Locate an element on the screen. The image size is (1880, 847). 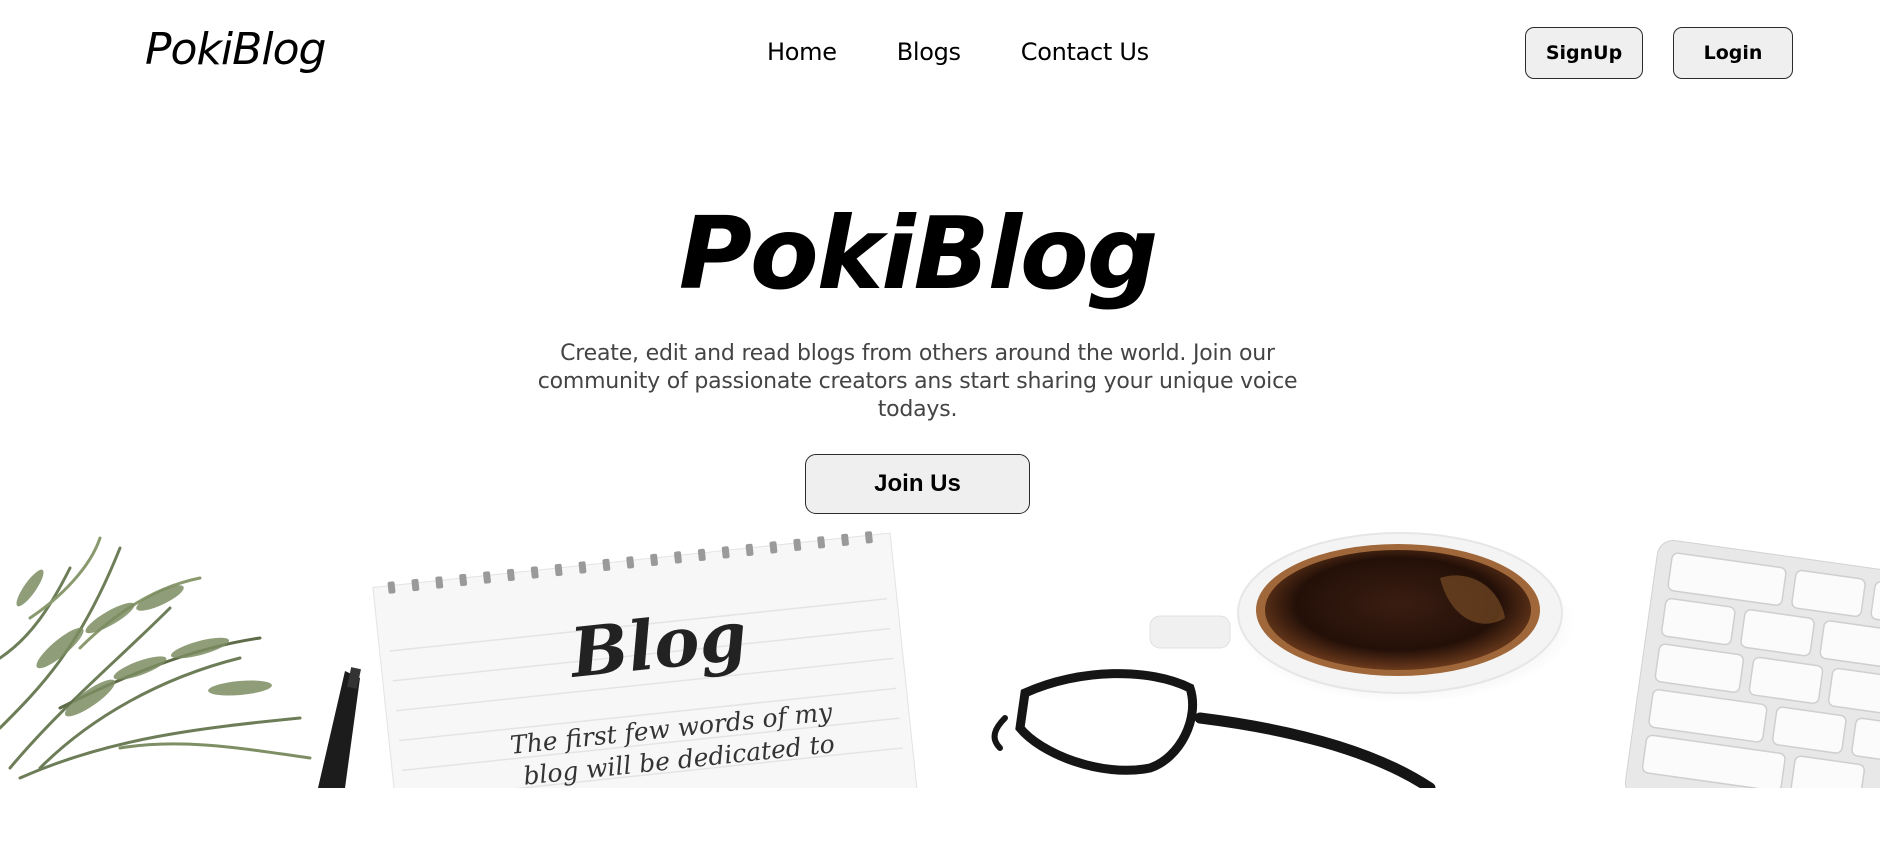
signup-button: SignUp is located at coordinates (1584, 53).